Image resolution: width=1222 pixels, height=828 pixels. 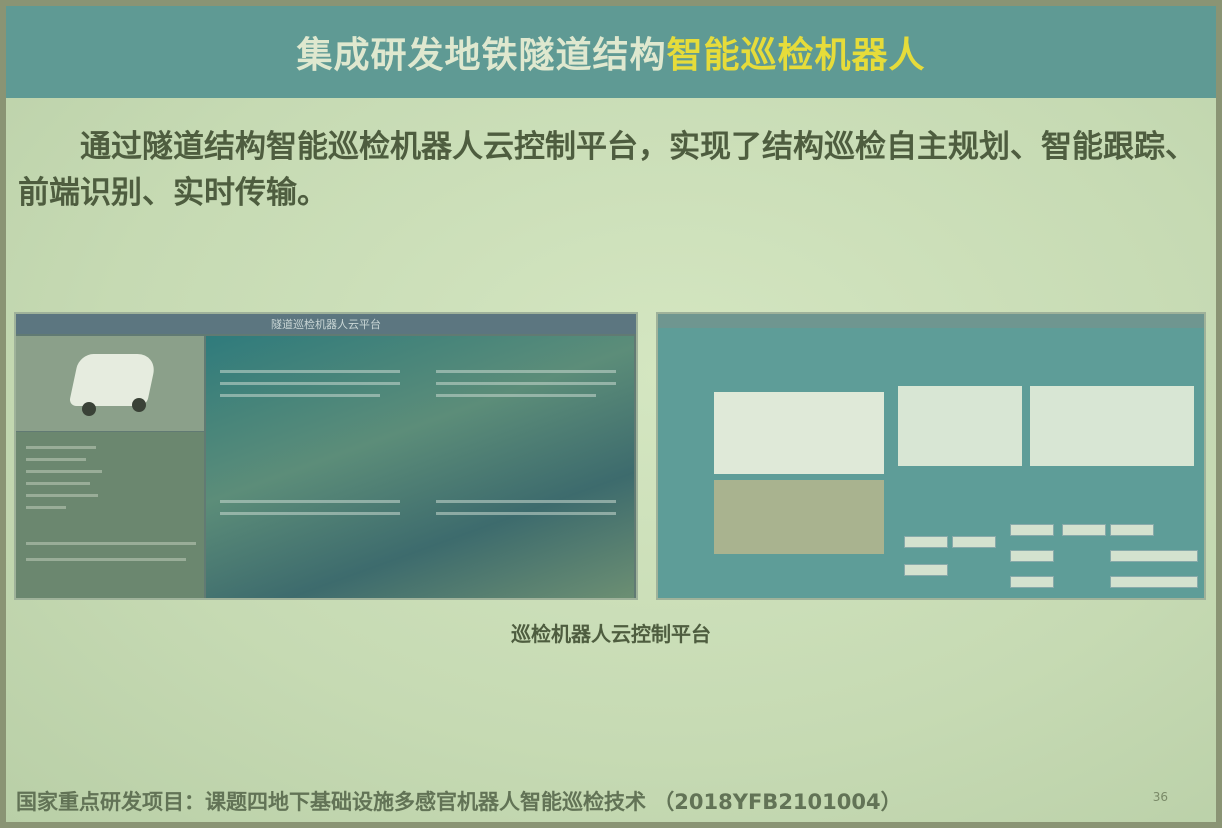 I want to click on camera-view, so click(x=799, y=517).